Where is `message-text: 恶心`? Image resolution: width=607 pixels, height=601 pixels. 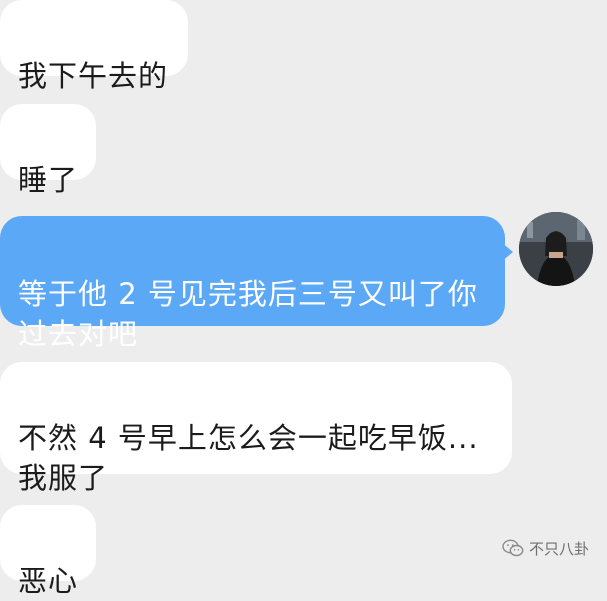
message-text: 恶心 is located at coordinates (48, 581).